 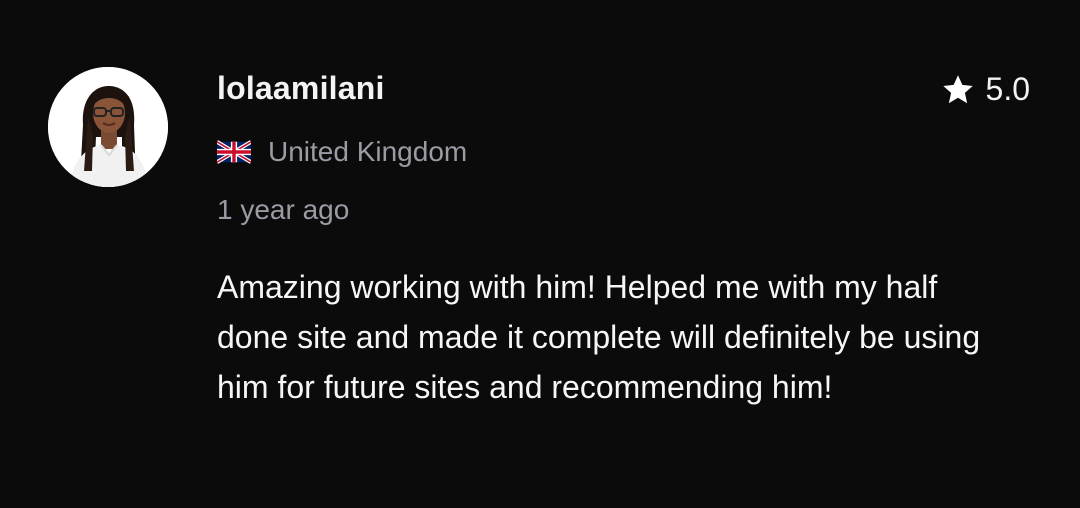 What do you see at coordinates (283, 209) in the screenshot?
I see `review-timestamp: 1 year ago` at bounding box center [283, 209].